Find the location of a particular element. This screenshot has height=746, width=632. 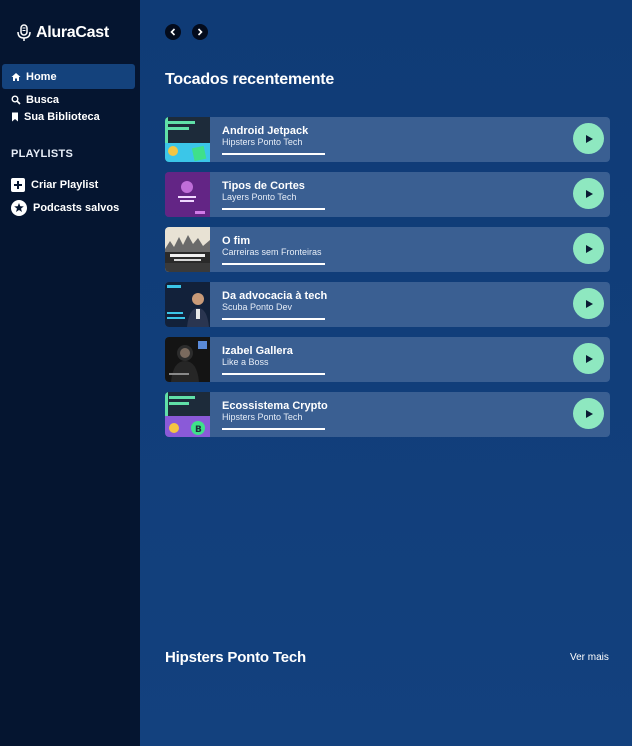

chevron-right-icon is located at coordinates (200, 32).